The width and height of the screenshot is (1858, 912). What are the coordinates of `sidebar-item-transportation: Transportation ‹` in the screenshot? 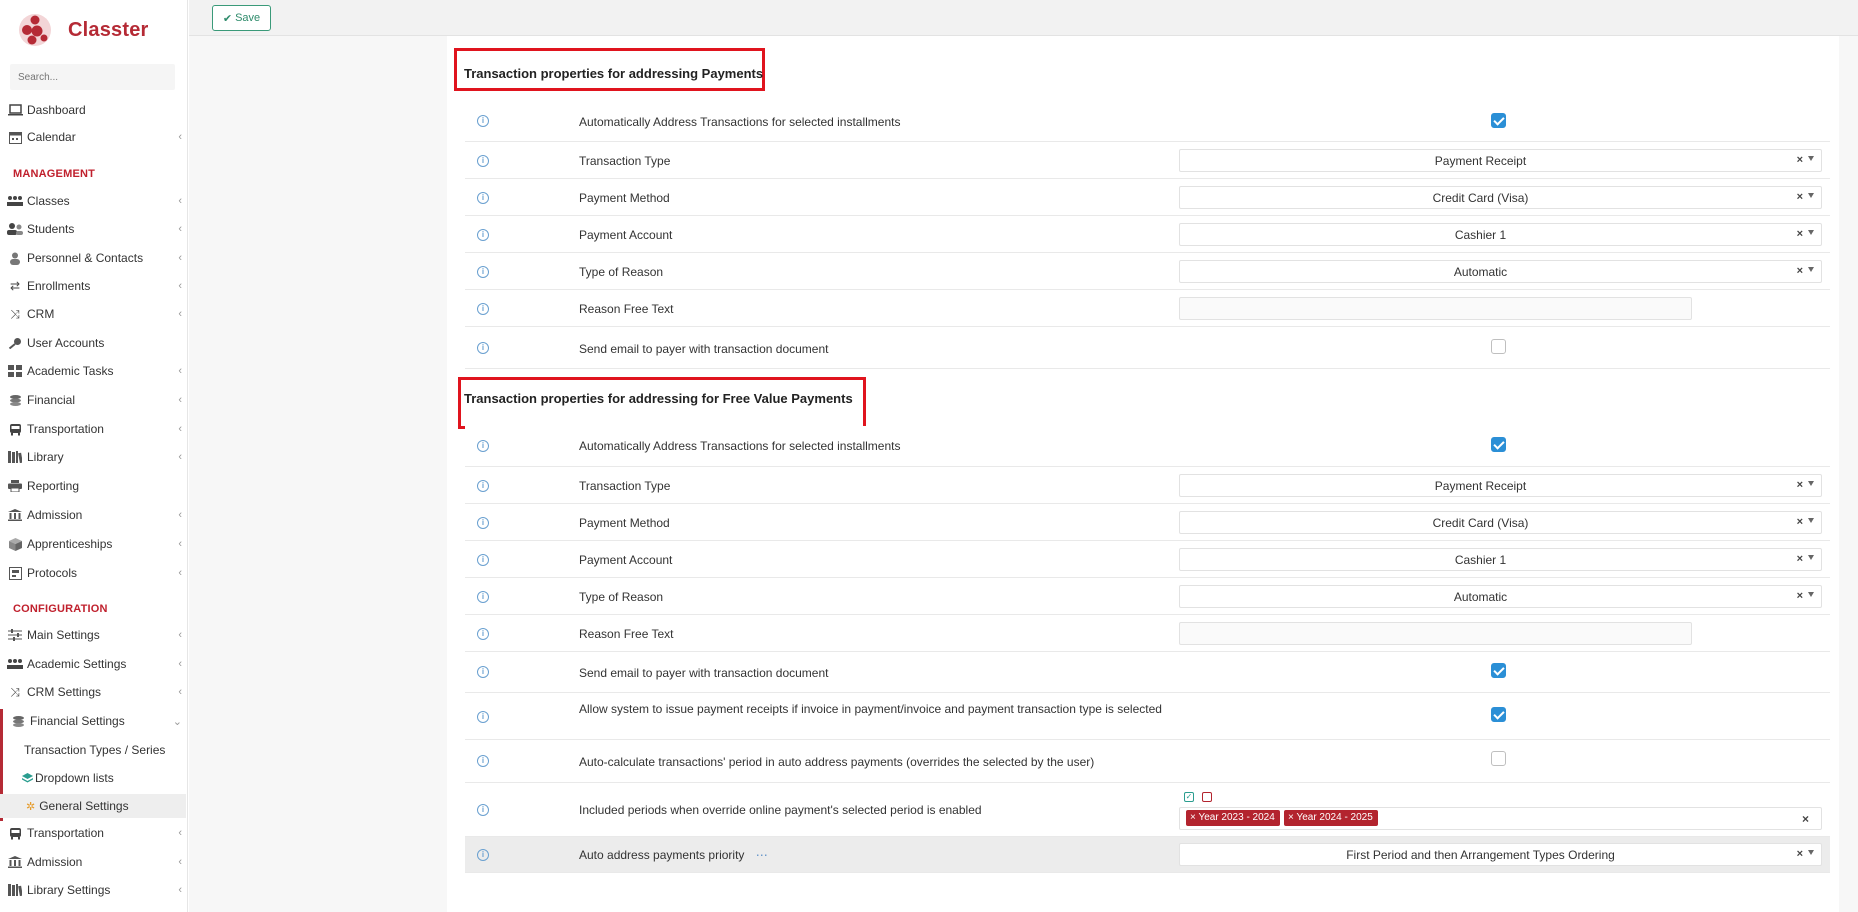 It's located at (94, 429).